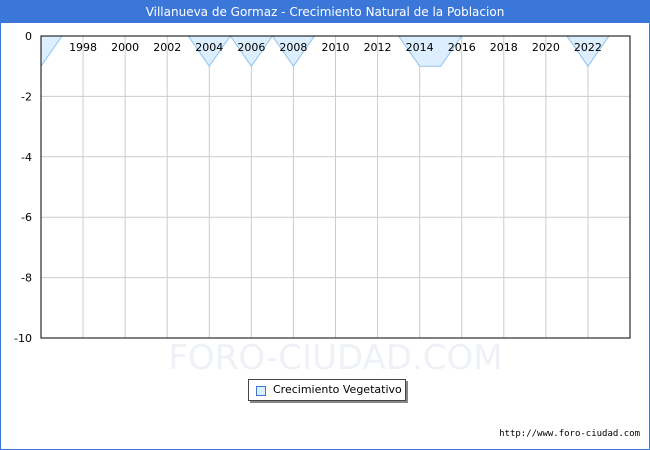 The height and width of the screenshot is (450, 650). What do you see at coordinates (504, 47) in the screenshot?
I see `x-tick-label-2018: 2018` at bounding box center [504, 47].